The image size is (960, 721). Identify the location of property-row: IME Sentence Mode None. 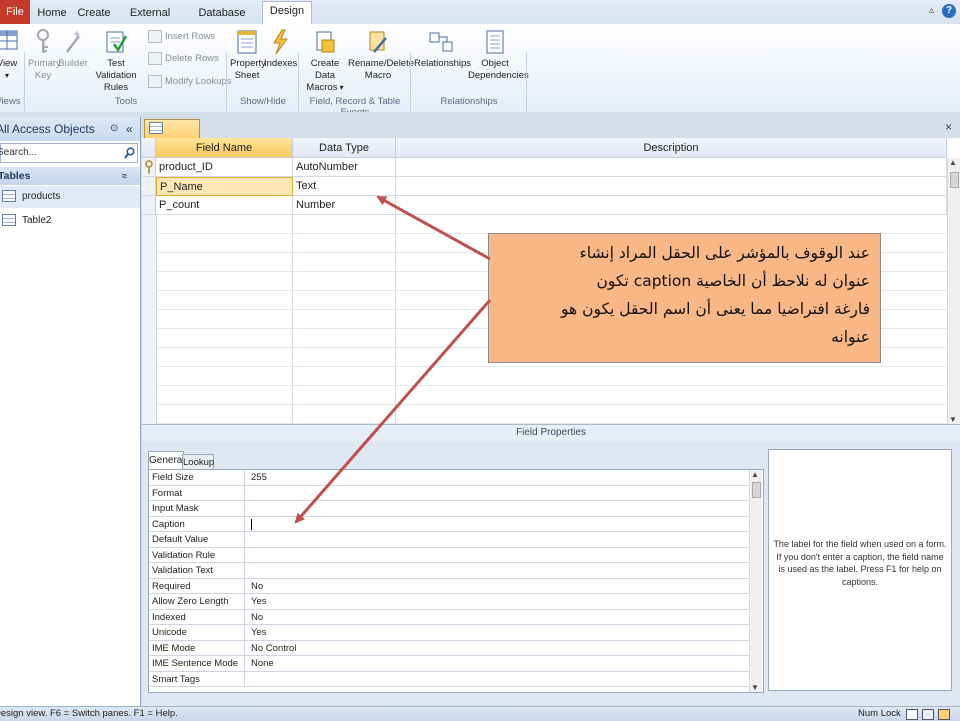
(449, 664).